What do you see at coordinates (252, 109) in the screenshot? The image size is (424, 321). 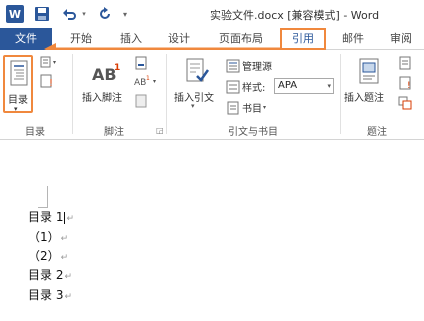 I see `bibliography-label: 书目` at bounding box center [252, 109].